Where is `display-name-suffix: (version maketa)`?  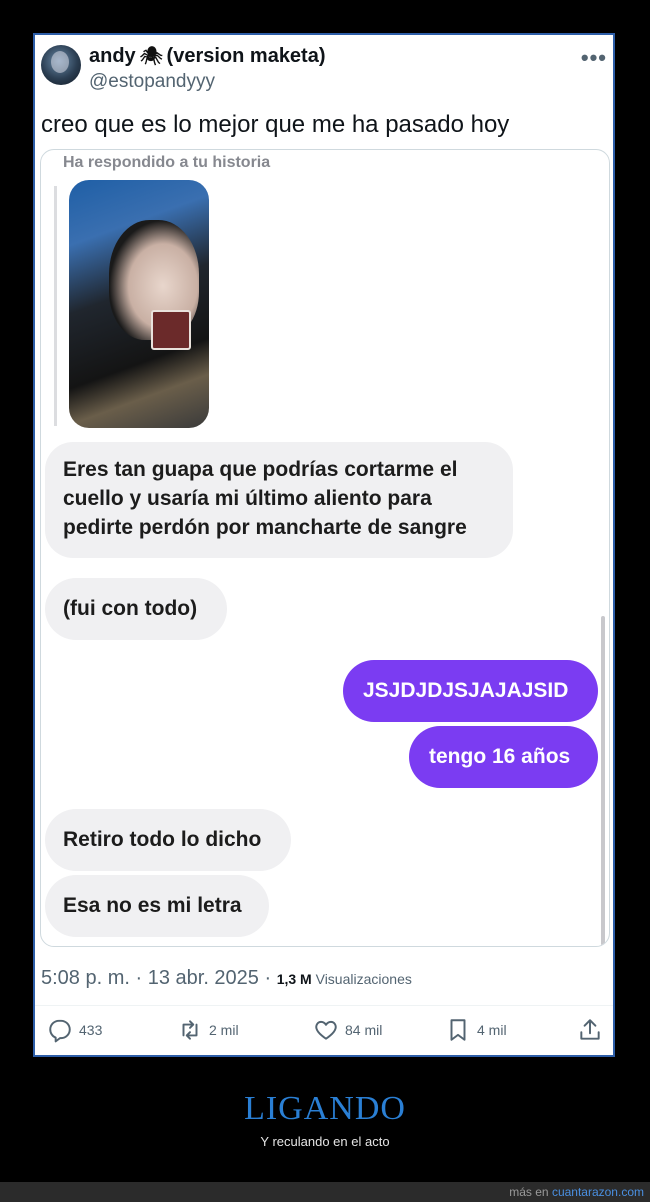
display-name-suffix: (version maketa) is located at coordinates (246, 56).